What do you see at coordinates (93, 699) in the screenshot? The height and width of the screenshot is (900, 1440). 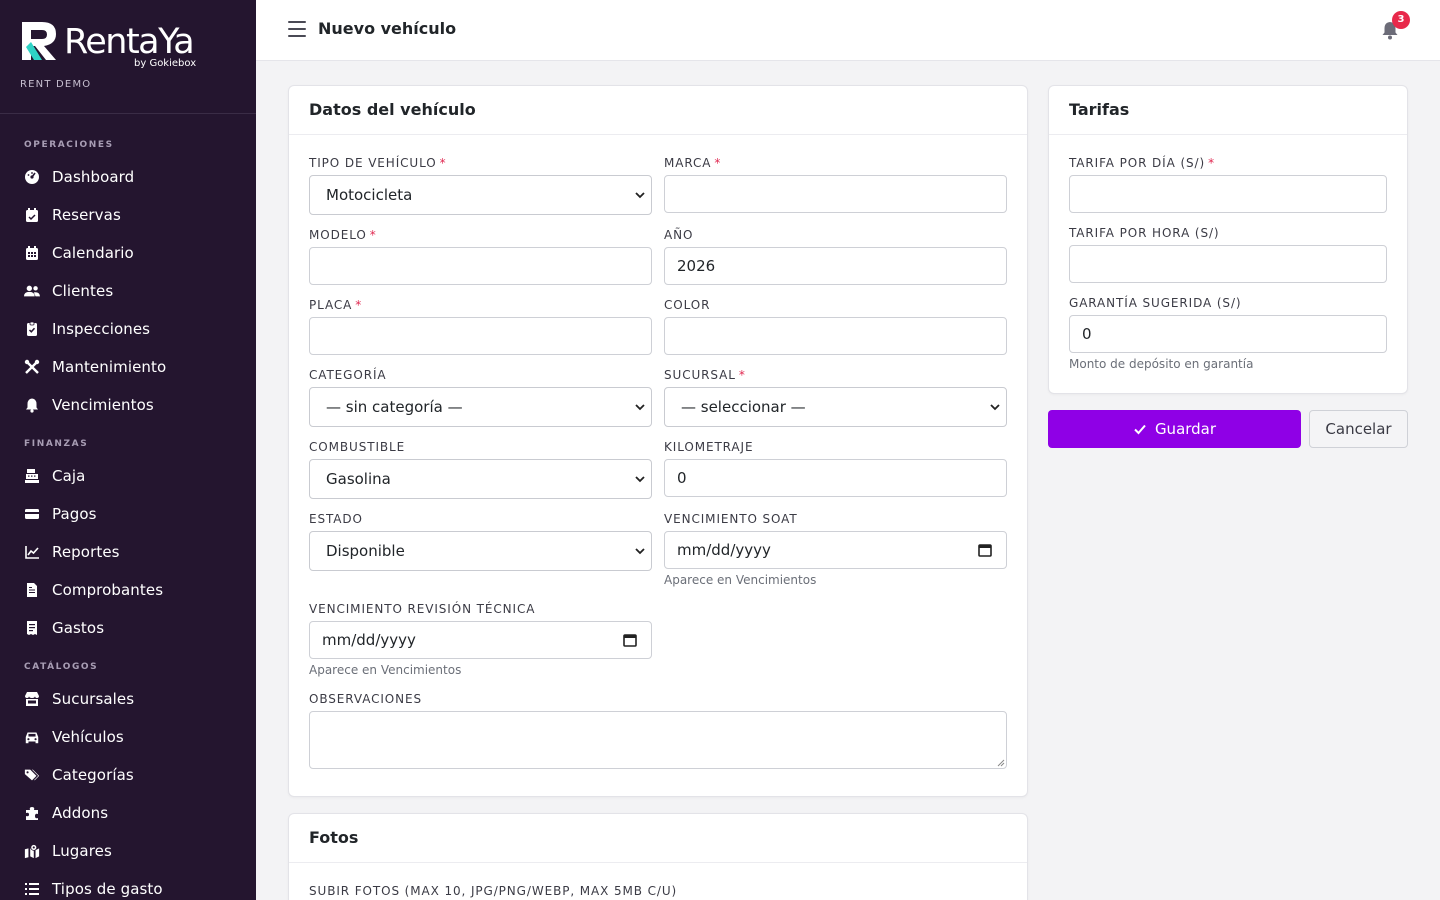 I see `sidebar-item-label: Sucursales` at bounding box center [93, 699].